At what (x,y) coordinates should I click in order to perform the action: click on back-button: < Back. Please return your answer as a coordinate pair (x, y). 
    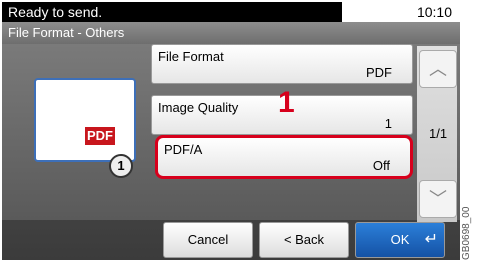
    Looking at the image, I should click on (304, 240).